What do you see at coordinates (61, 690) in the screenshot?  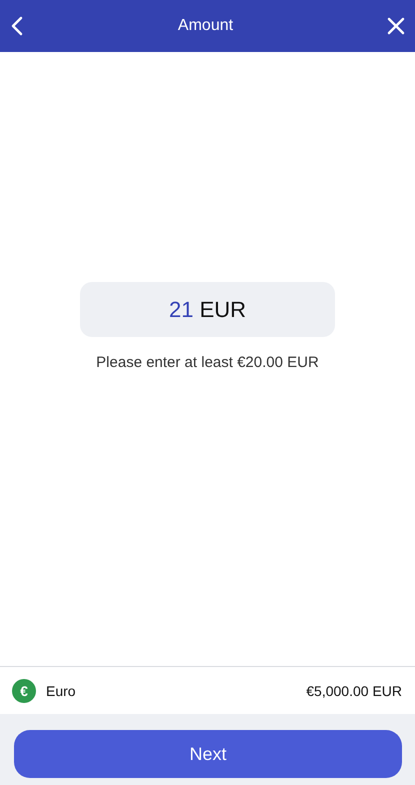 I see `account-name: Euro` at bounding box center [61, 690].